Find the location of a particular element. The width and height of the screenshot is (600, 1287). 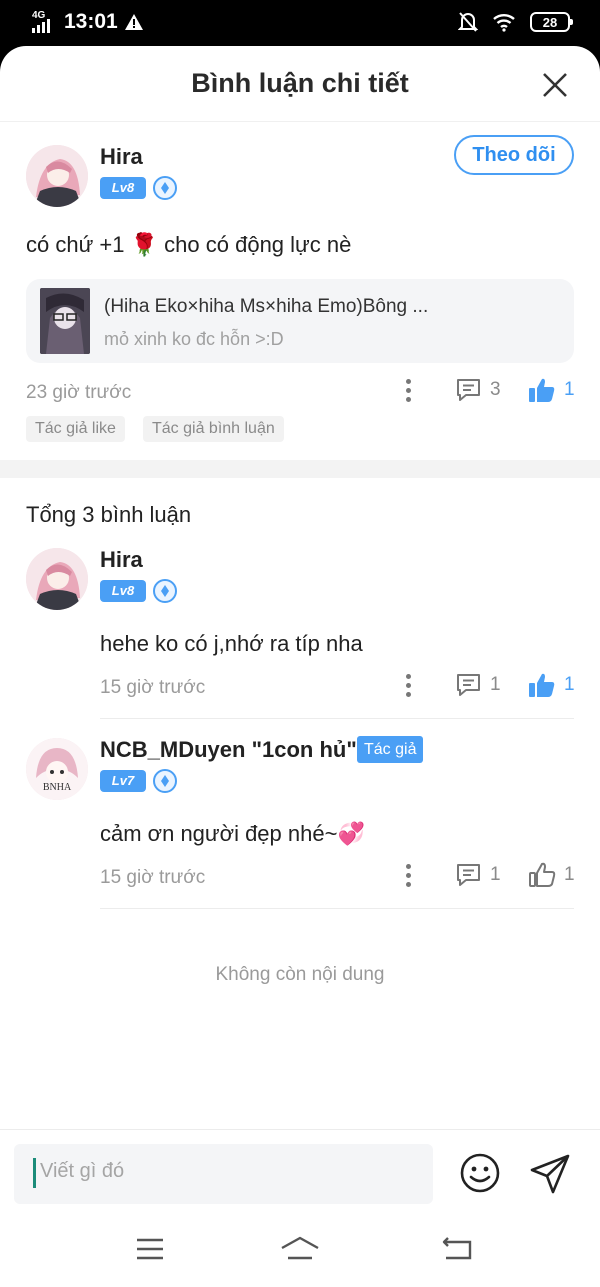

thumbs-up-outline-icon is located at coordinates (542, 874).